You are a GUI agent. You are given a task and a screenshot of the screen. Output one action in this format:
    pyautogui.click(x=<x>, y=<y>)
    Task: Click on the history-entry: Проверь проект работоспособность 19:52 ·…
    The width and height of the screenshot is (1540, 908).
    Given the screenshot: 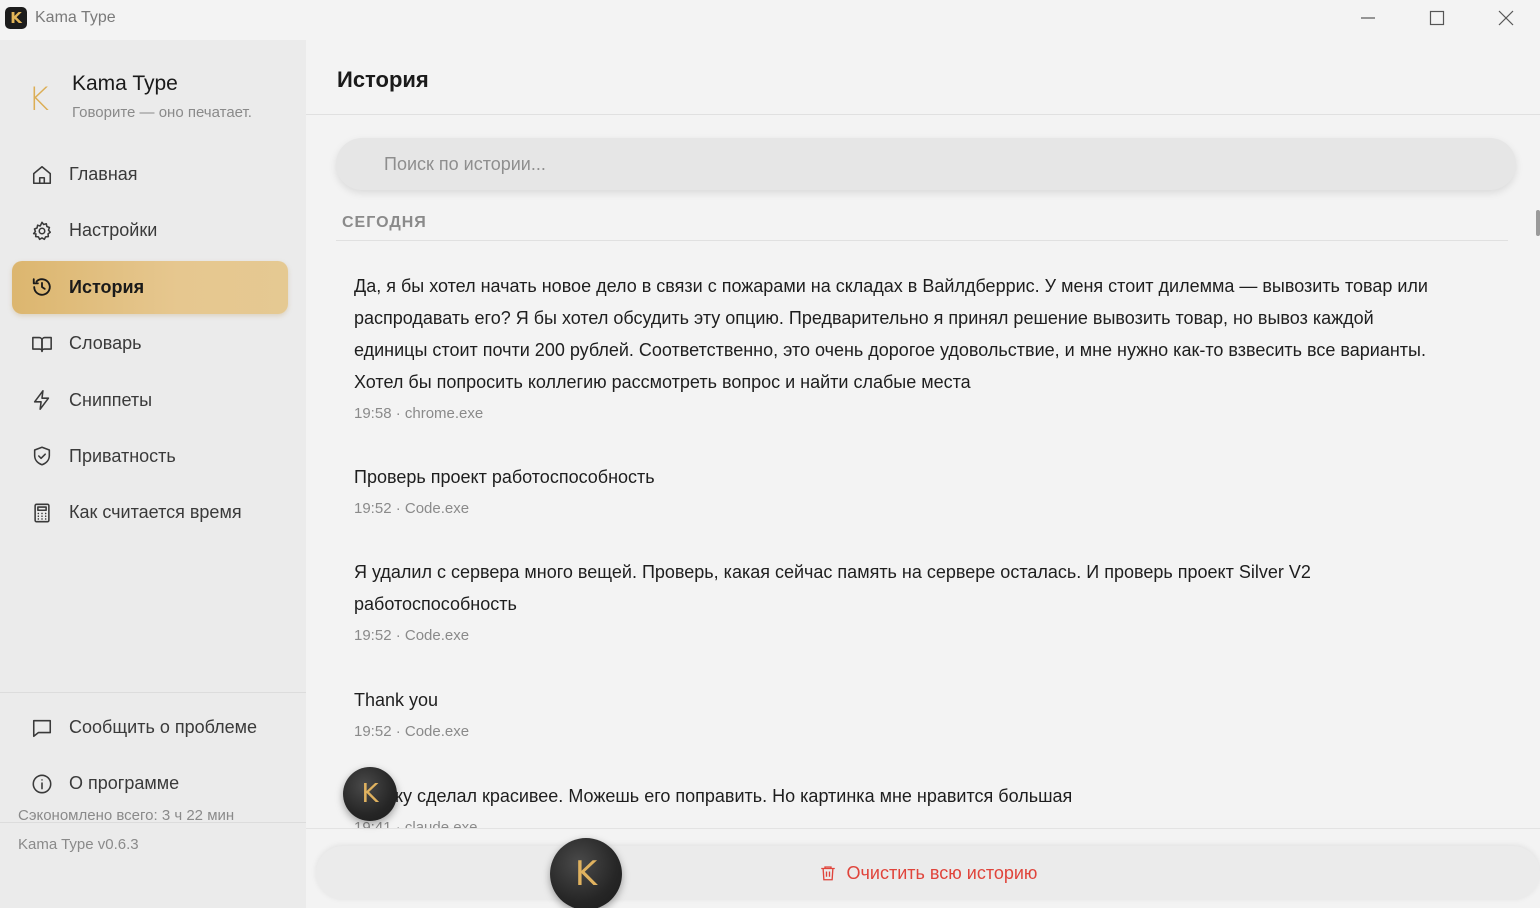 What is the action you would take?
    pyautogui.click(x=899, y=489)
    